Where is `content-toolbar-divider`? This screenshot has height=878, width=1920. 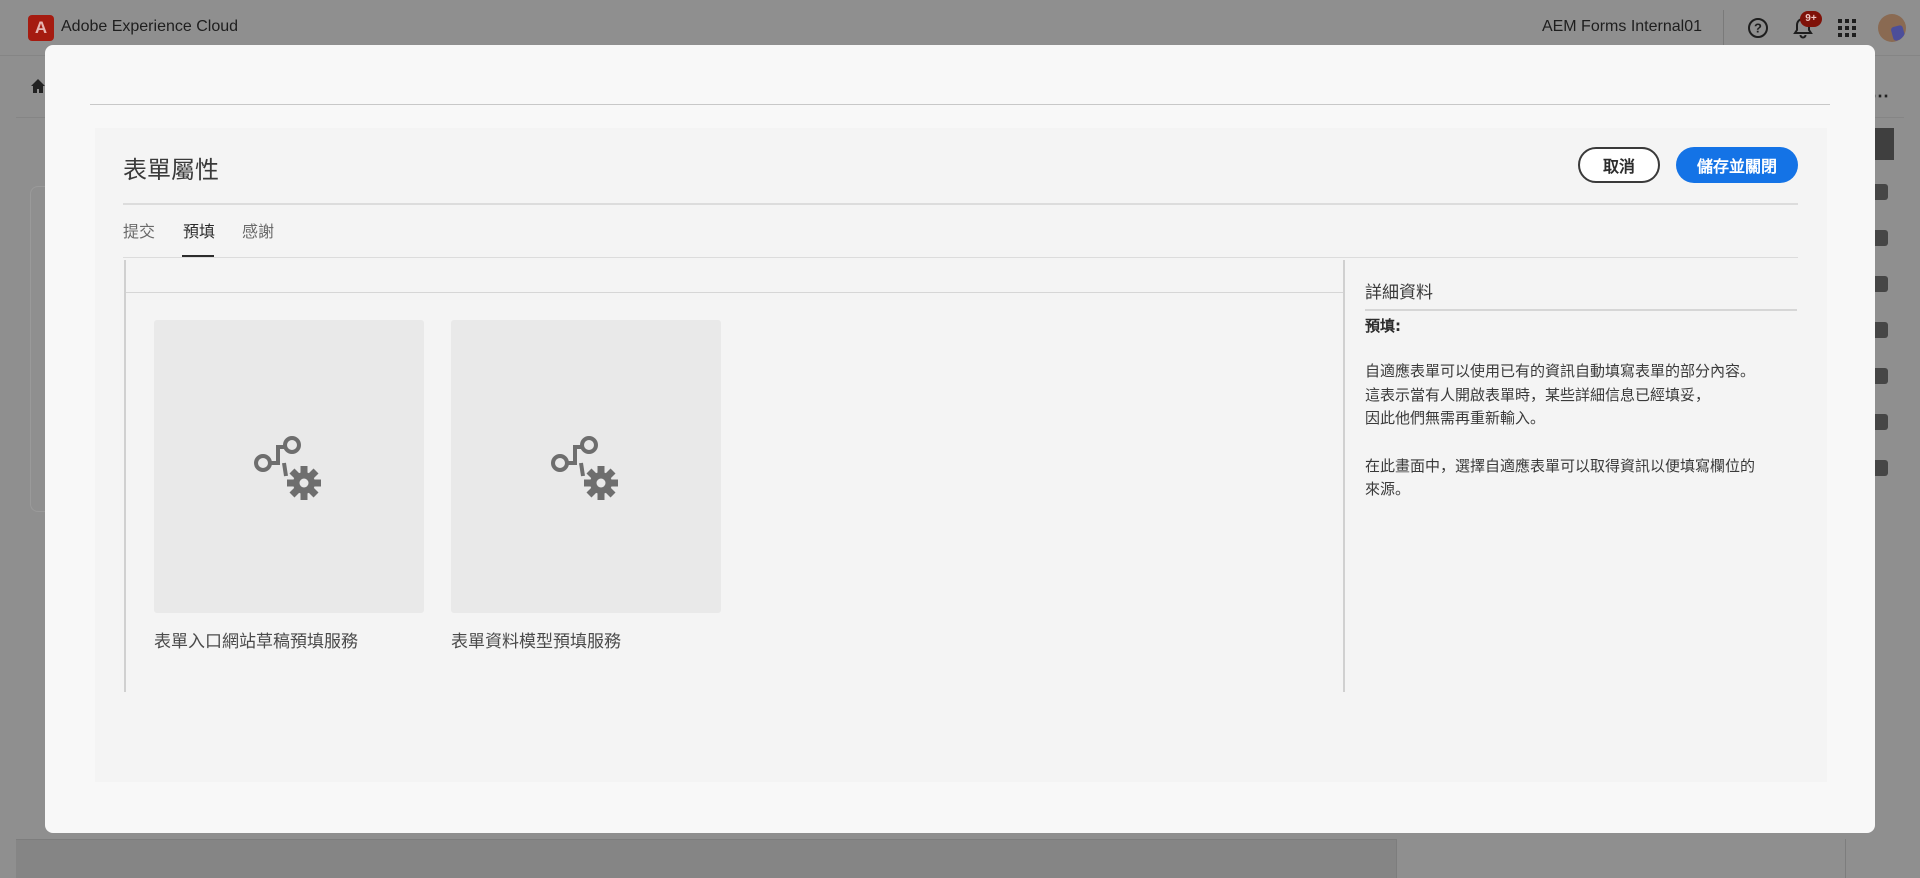
content-toolbar-divider is located at coordinates (734, 292).